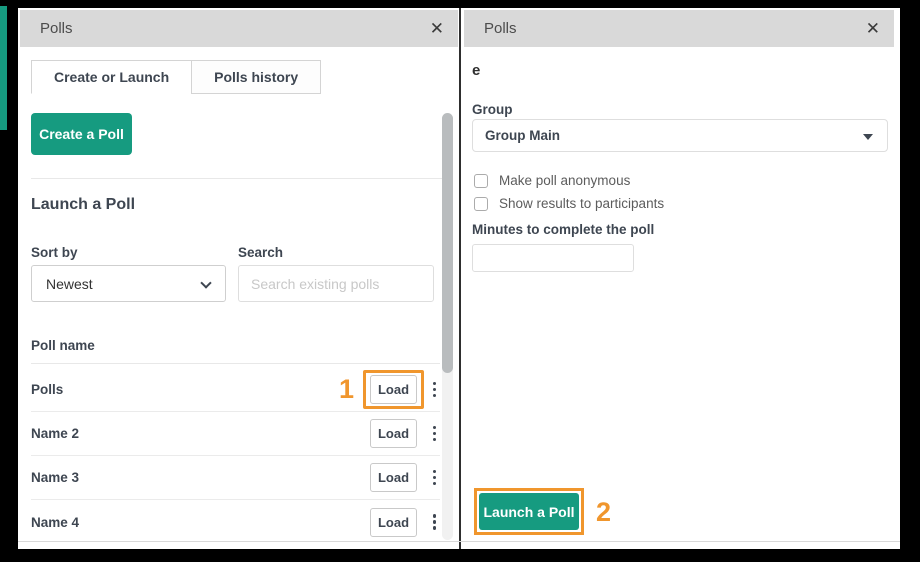 The width and height of the screenshot is (920, 562). What do you see at coordinates (235, 390) in the screenshot?
I see `poll-row-polls: Polls 1 Load` at bounding box center [235, 390].